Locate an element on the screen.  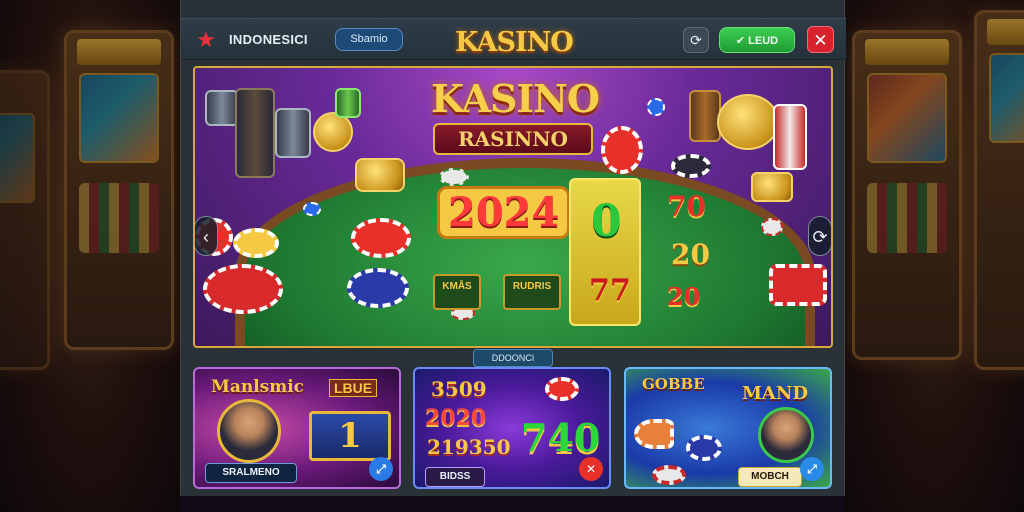
card-title-secondary: MAND is located at coordinates (775, 393).